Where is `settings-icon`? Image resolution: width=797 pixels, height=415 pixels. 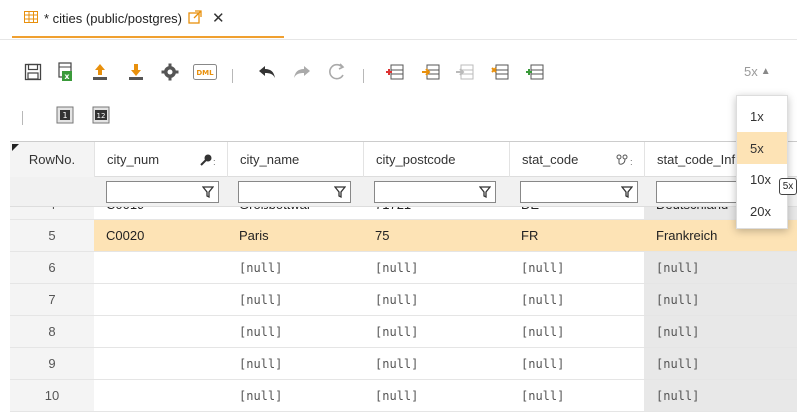 settings-icon is located at coordinates (170, 72).